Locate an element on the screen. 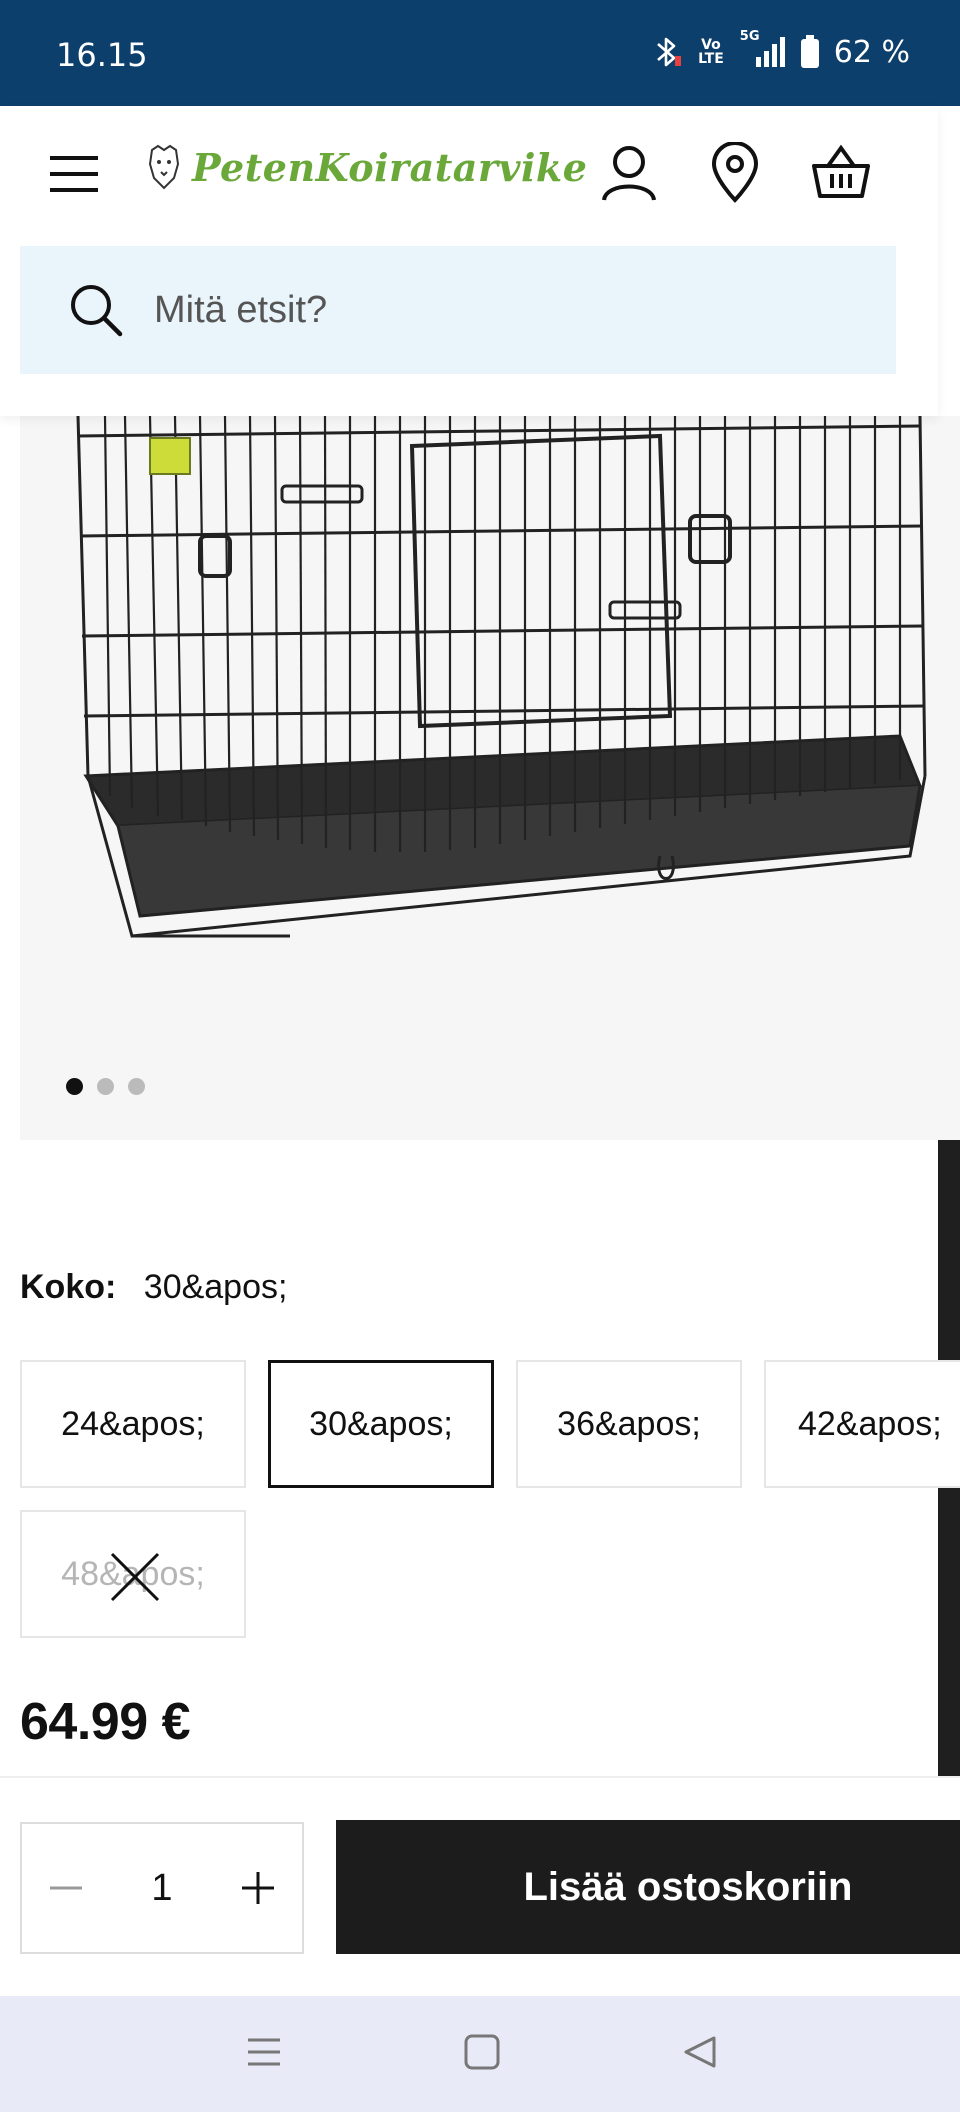 The height and width of the screenshot is (2112, 960). status-bar: 16.15 Vo LTE 5G 62 % is located at coordinates (480, 53).